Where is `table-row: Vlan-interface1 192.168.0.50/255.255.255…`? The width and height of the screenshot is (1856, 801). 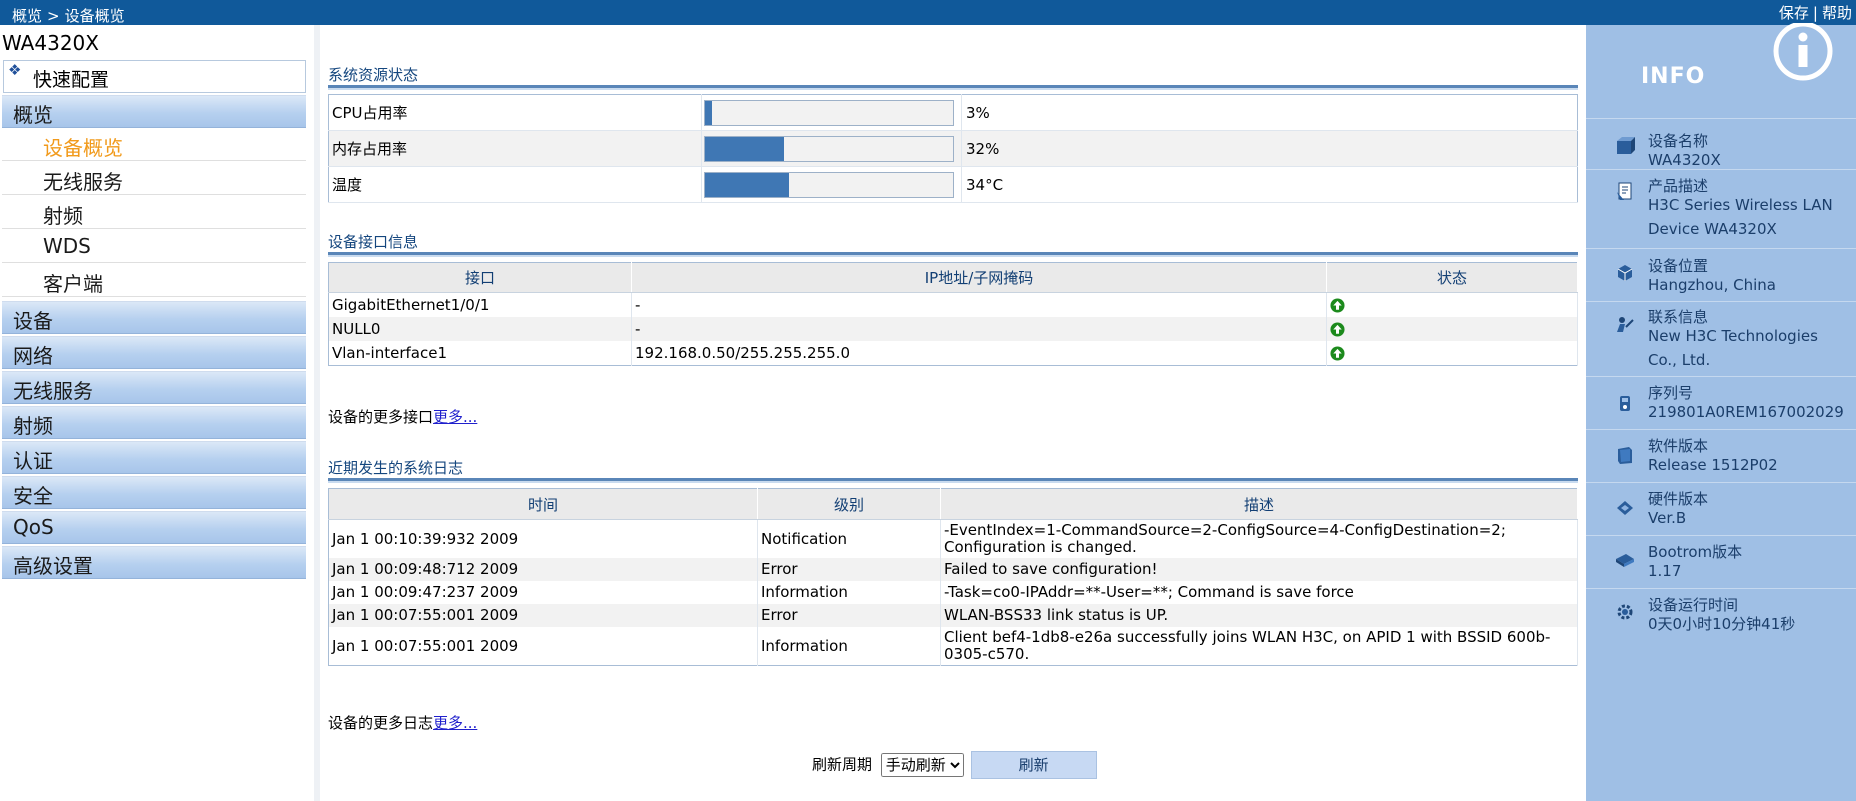 table-row: Vlan-interface1 192.168.0.50/255.255.255… is located at coordinates (953, 353).